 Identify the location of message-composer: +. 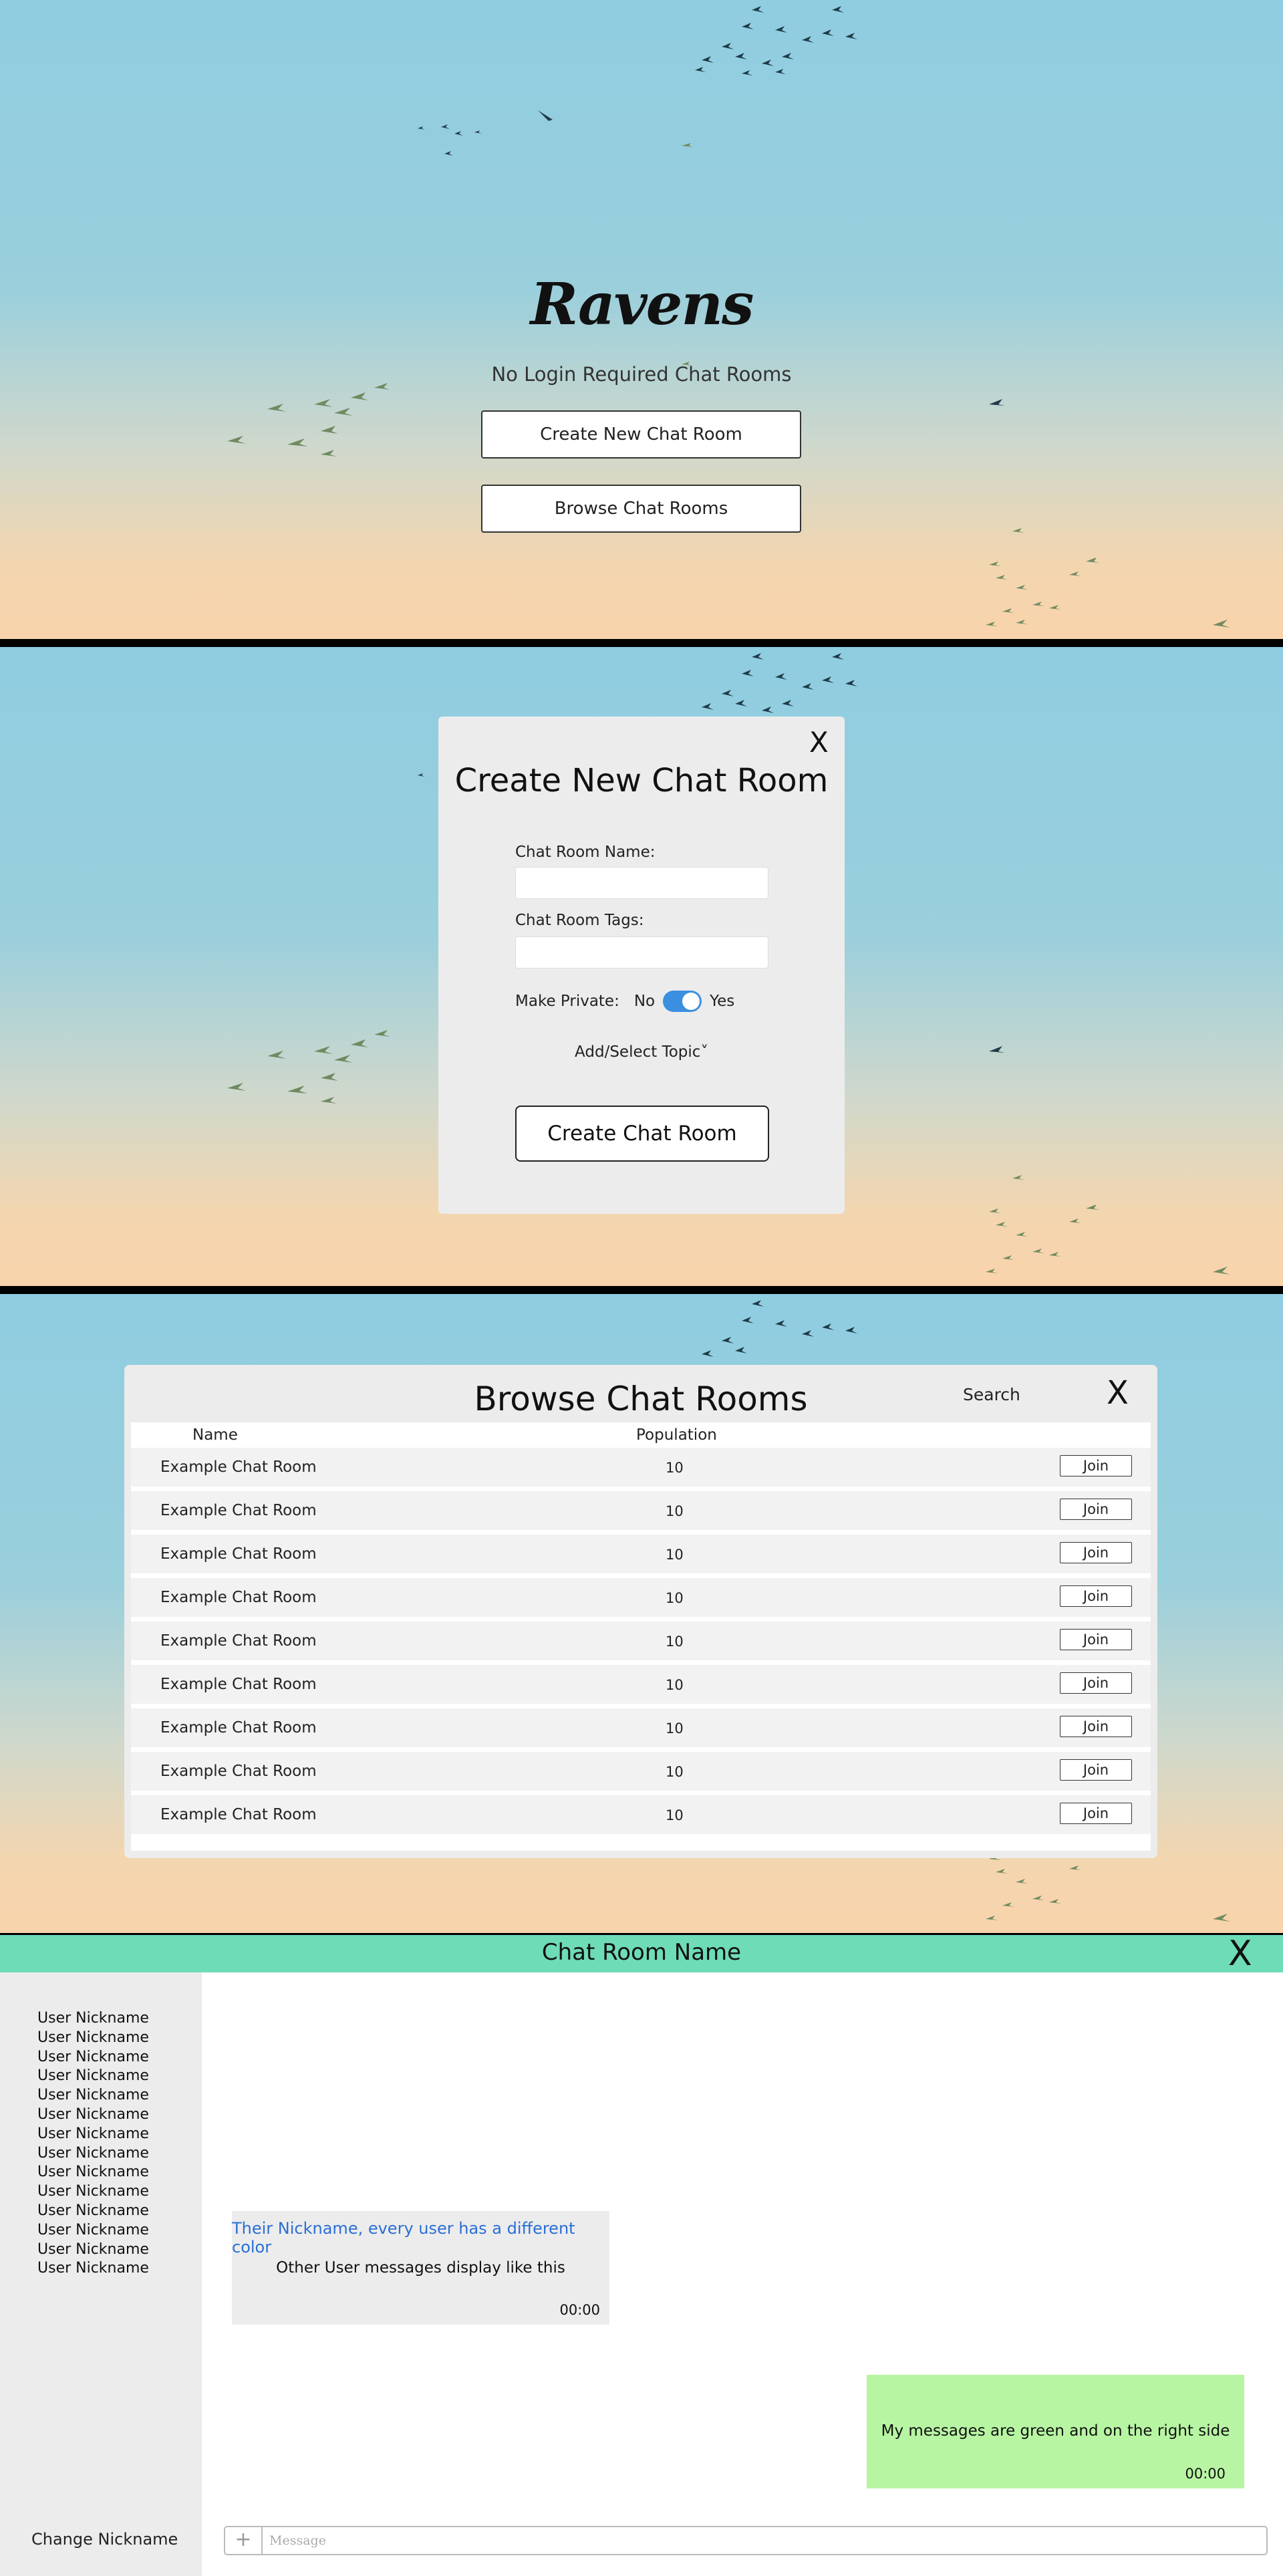
(746, 2541).